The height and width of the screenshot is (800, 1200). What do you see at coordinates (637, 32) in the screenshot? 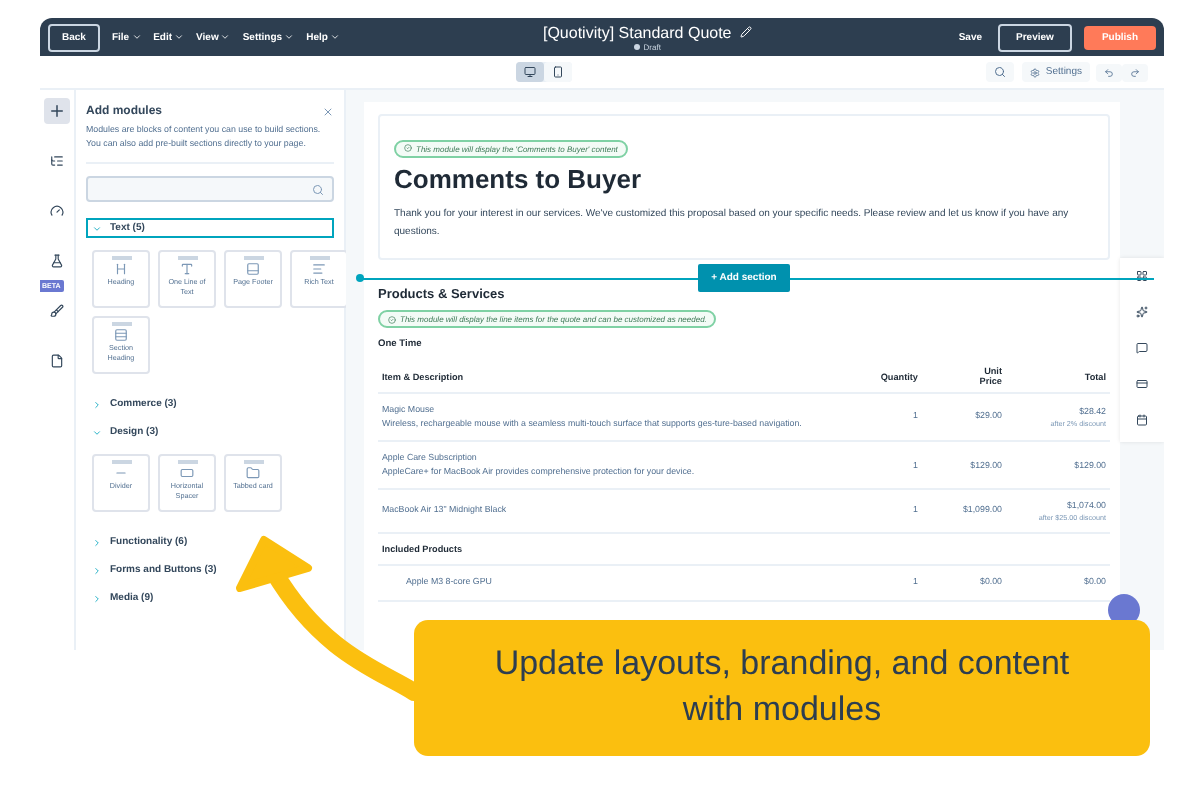
I see `document-title: [Quotivity] Standard Quote` at bounding box center [637, 32].